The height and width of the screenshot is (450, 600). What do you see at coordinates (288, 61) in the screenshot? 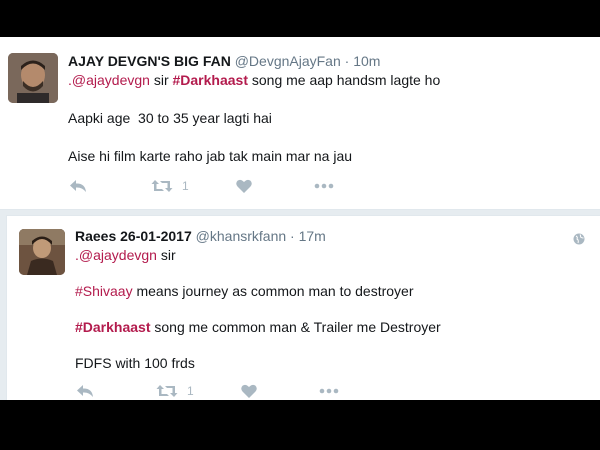
I see `handle: @DevgnAjayFan` at bounding box center [288, 61].